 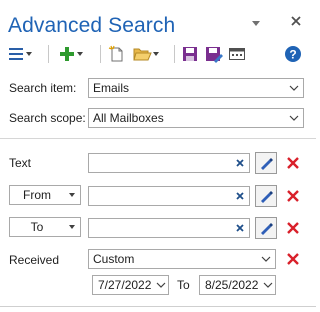 I want to click on end-date-value: 8/25/2022, so click(x=232, y=285).